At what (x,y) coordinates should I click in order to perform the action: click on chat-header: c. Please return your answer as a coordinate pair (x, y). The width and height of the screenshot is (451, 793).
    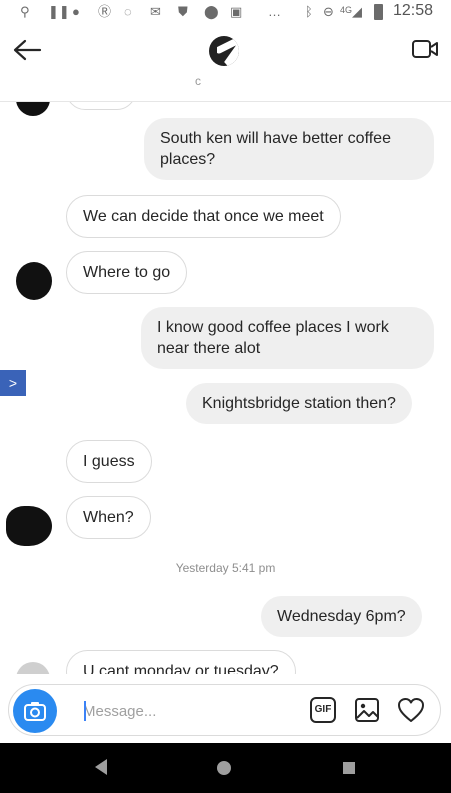
    Looking at the image, I should click on (225, 63).